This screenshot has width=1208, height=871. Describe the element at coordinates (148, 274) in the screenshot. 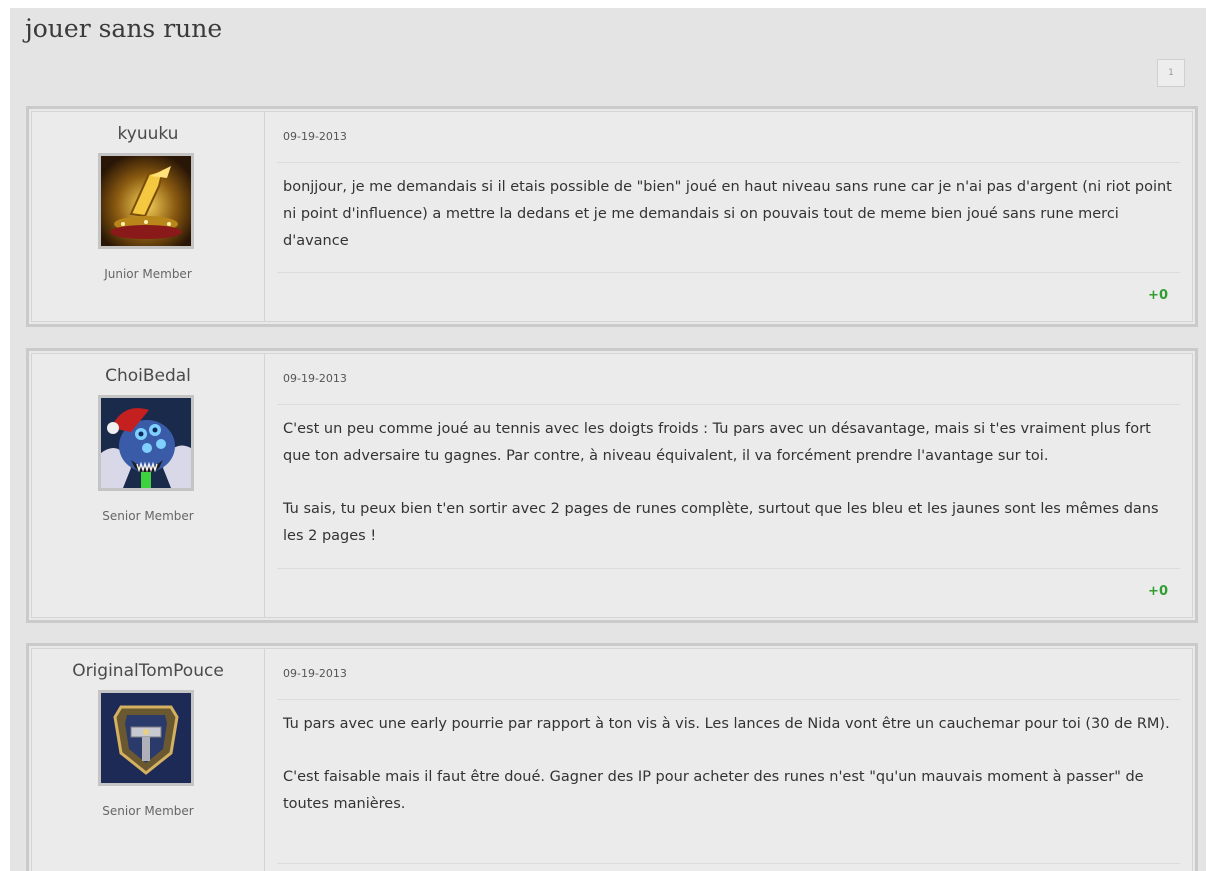

I see `member-rank: Junior Member` at that location.